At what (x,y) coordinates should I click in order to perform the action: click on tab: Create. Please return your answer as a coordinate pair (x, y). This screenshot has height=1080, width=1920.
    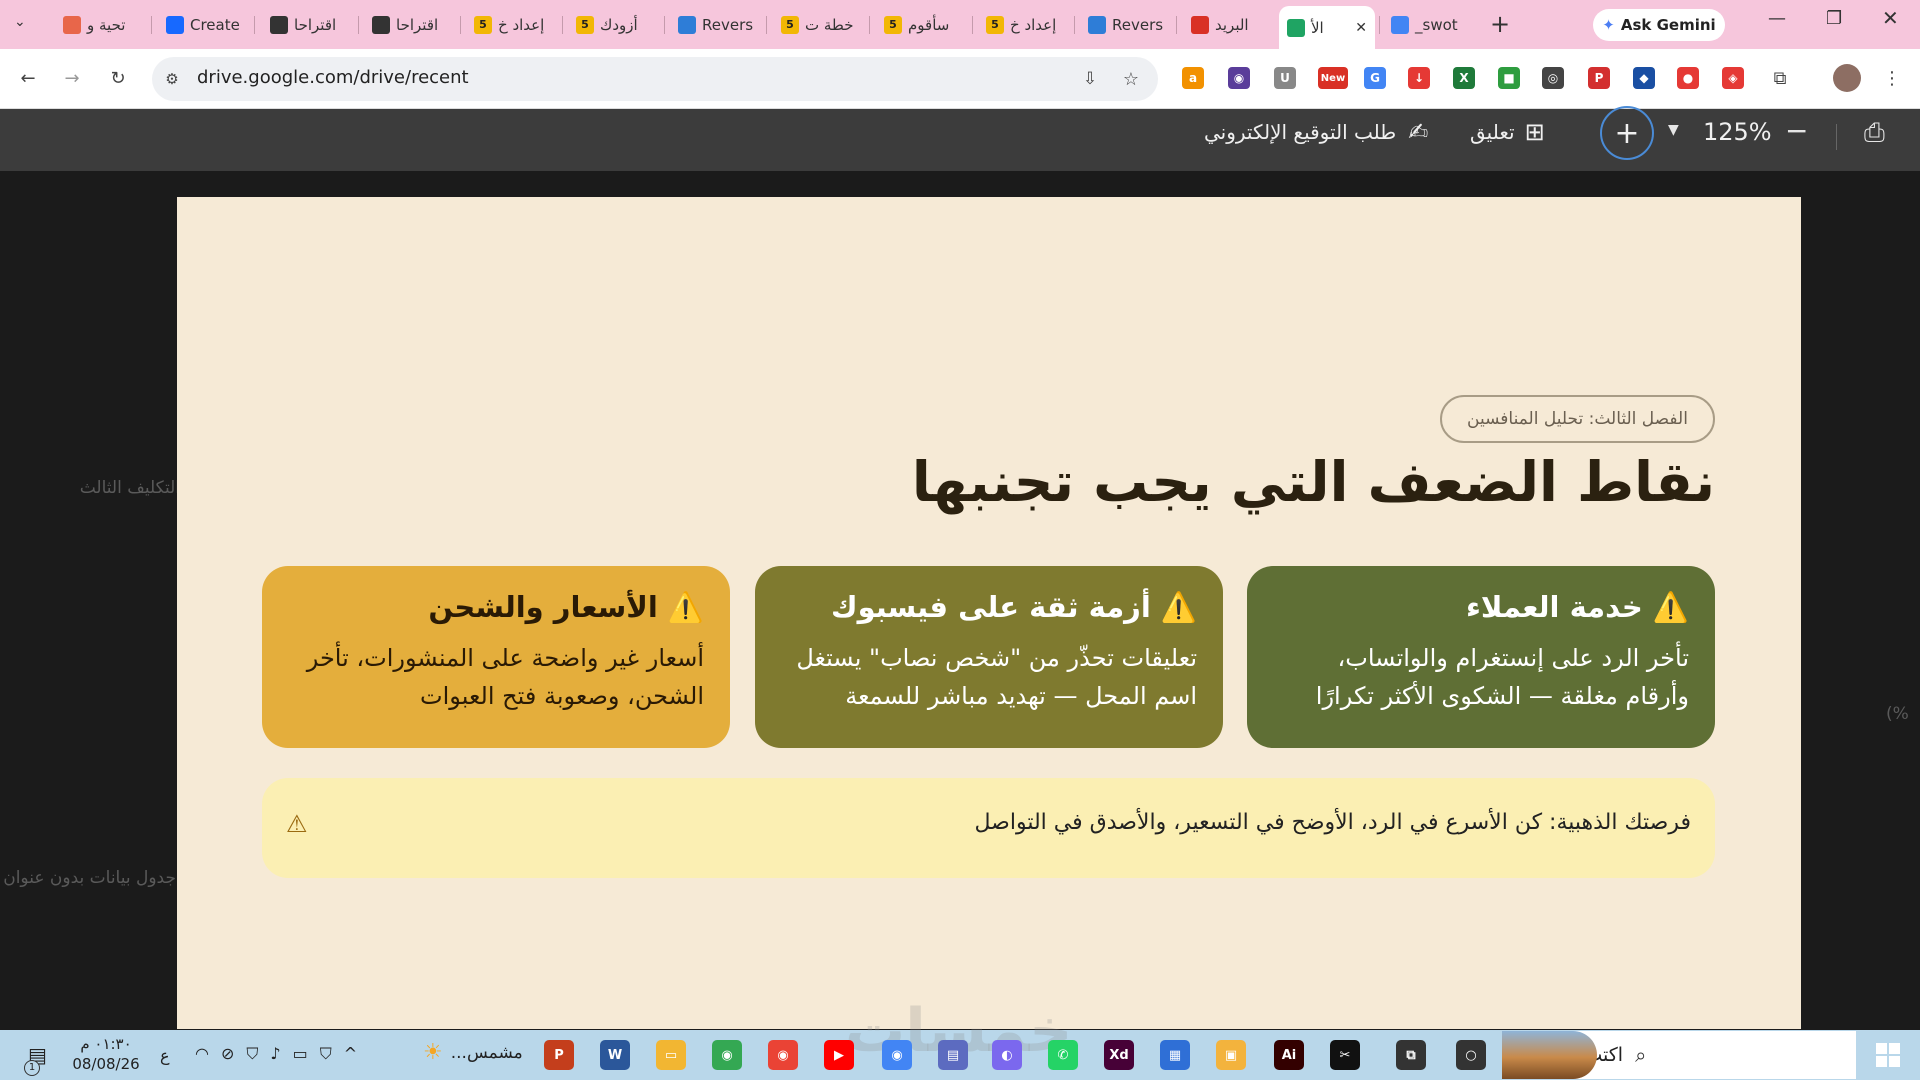
    Looking at the image, I should click on (204, 24).